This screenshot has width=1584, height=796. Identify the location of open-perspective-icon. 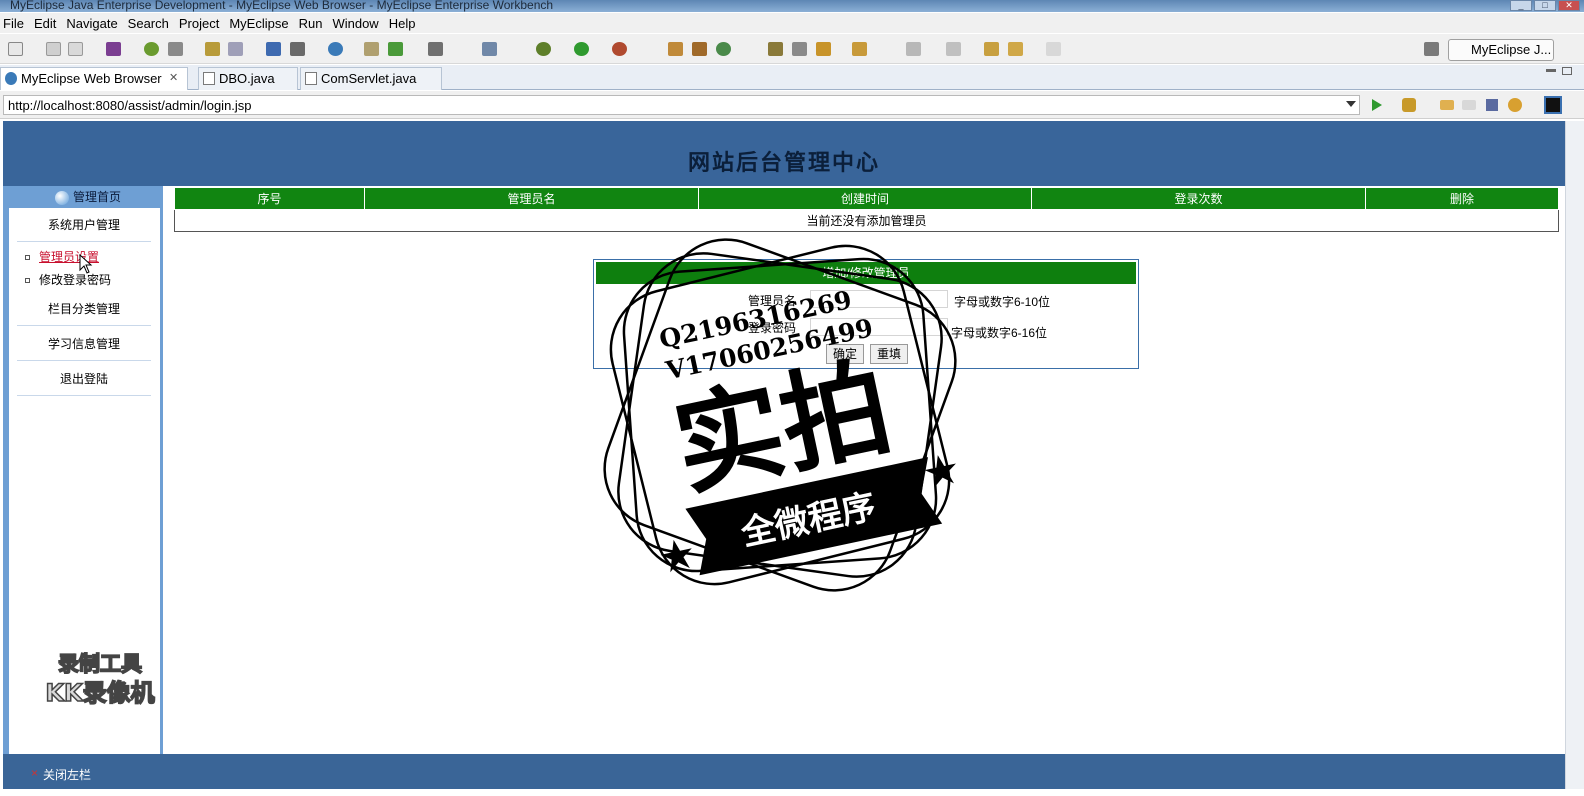
(1431, 49).